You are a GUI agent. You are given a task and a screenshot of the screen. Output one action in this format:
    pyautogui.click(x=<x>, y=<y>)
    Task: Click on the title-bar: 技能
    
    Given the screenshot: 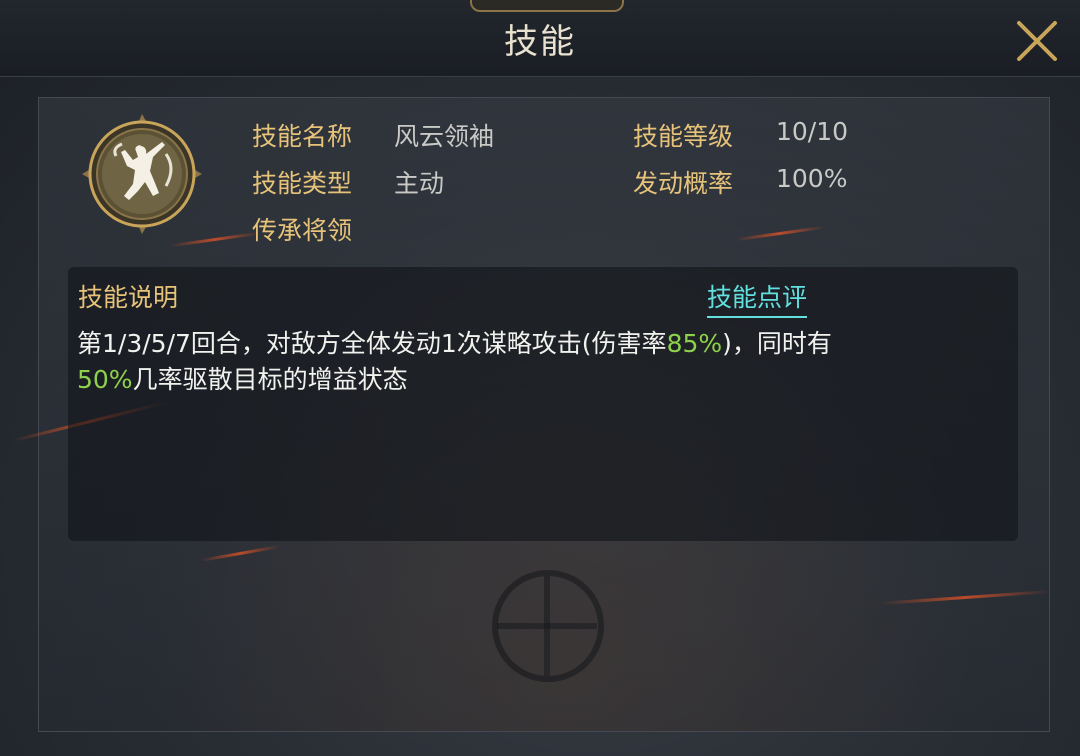 What is the action you would take?
    pyautogui.click(x=540, y=38)
    